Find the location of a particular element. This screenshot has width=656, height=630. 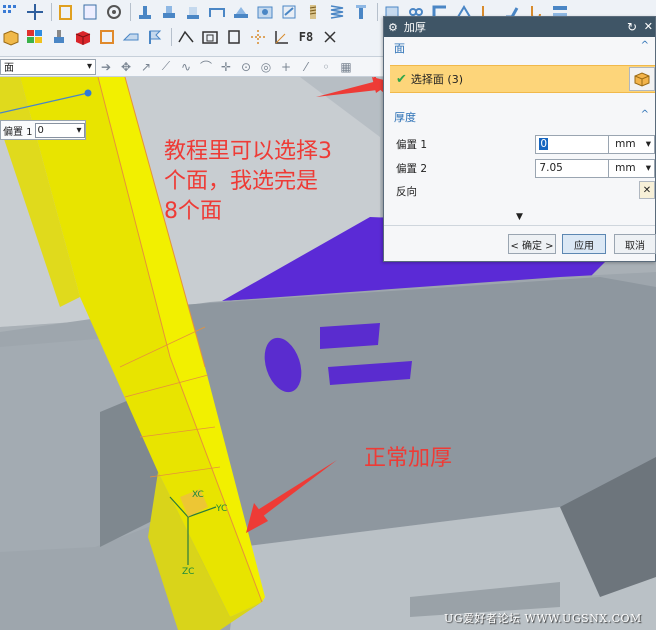

color-palette-icon is located at coordinates (35, 37).